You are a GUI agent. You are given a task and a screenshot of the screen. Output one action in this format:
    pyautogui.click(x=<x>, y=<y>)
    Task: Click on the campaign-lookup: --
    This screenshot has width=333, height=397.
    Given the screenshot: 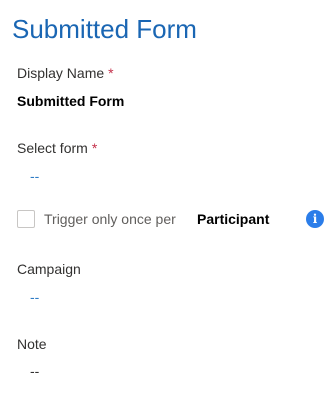 What is the action you would take?
    pyautogui.click(x=34, y=297)
    